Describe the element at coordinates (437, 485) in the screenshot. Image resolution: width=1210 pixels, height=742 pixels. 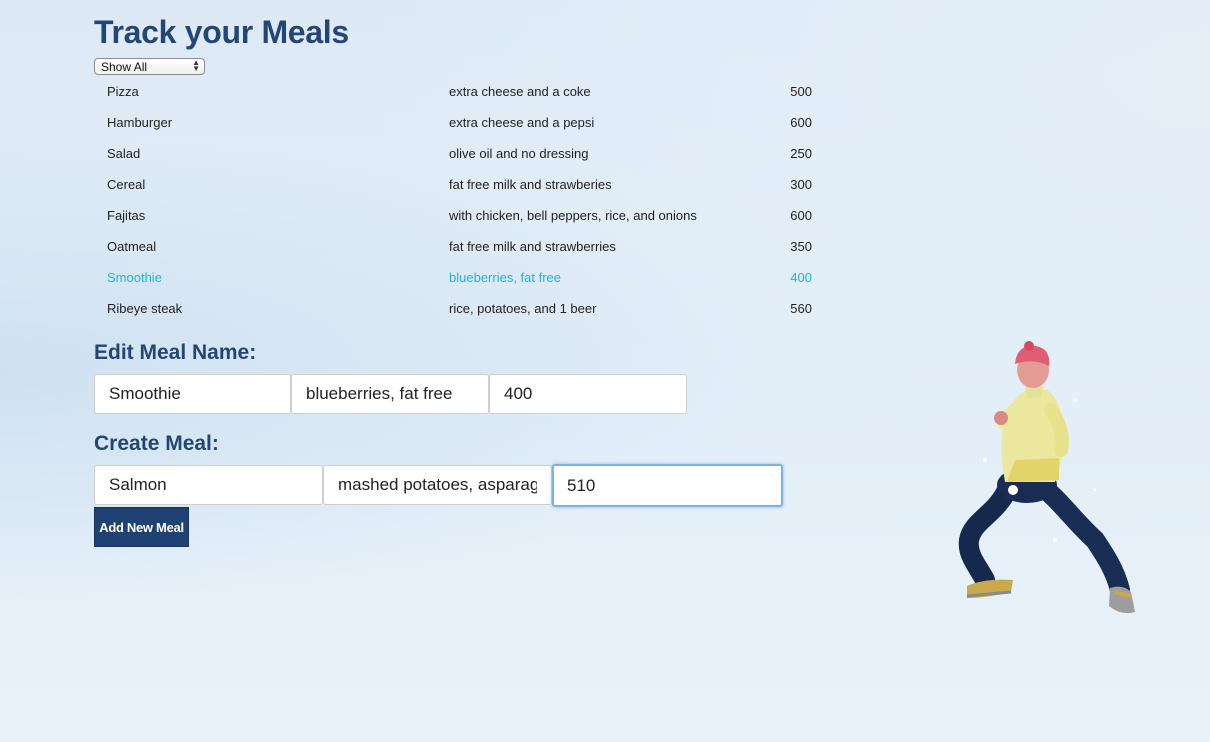
I see `create-details-input` at that location.